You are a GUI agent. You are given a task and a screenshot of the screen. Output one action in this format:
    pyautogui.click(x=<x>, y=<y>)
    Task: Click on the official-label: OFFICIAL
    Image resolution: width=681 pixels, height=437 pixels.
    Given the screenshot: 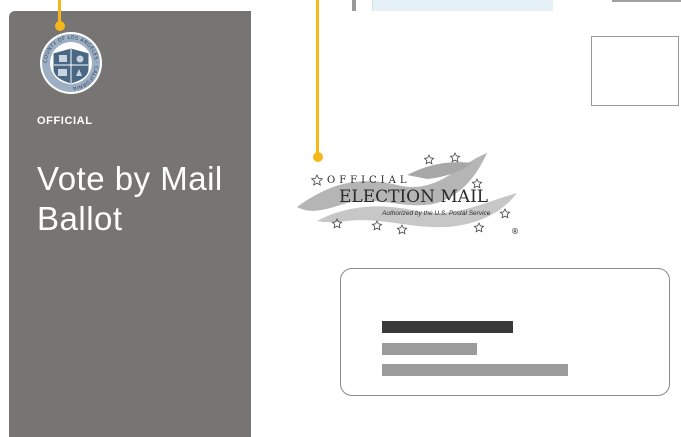 What is the action you would take?
    pyautogui.click(x=65, y=121)
    